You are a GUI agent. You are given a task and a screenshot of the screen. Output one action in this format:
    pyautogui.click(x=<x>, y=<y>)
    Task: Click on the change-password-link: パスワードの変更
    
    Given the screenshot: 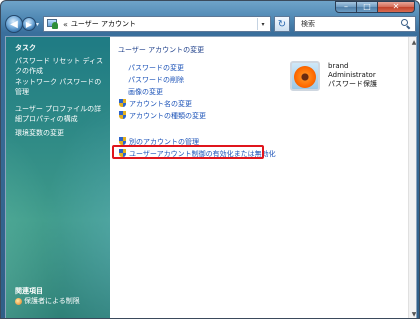 What is the action you would take?
    pyautogui.click(x=156, y=68)
    